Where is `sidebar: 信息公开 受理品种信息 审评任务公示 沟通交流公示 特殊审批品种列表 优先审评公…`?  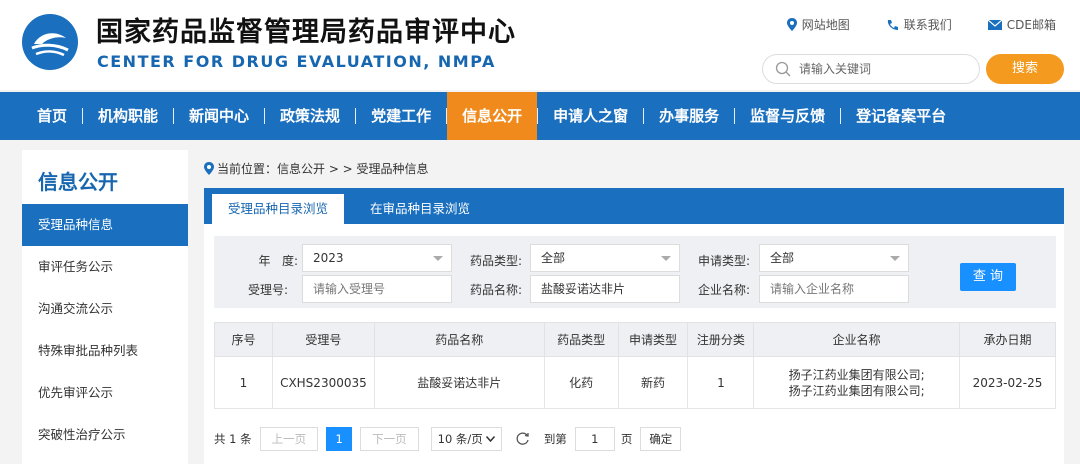
sidebar: 信息公开 受理品种信息 审评任务公示 沟通交流公示 特殊审批品种列表 优先审评公… is located at coordinates (105, 307).